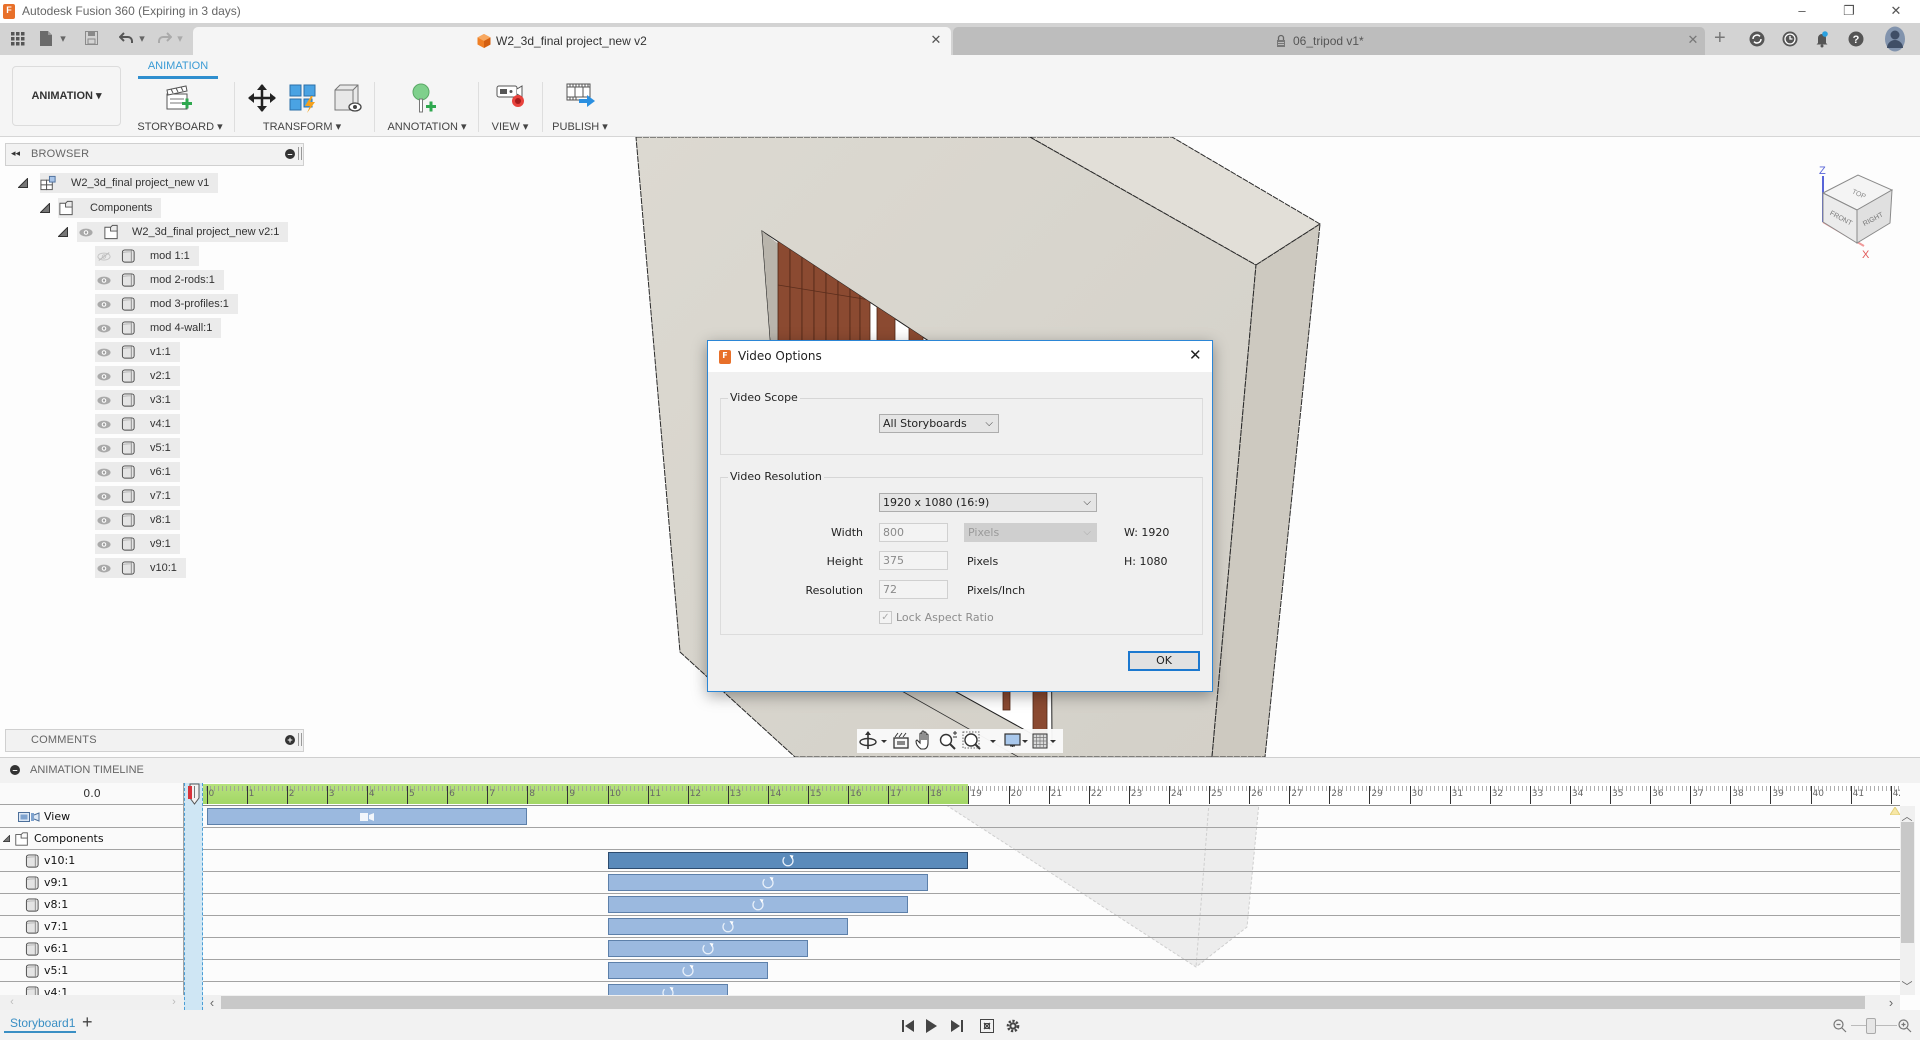 The image size is (1920, 1040). Describe the element at coordinates (988, 502) in the screenshot. I see `resolution-preset-select: 1920 x 1080 (16:9) ⌵` at that location.